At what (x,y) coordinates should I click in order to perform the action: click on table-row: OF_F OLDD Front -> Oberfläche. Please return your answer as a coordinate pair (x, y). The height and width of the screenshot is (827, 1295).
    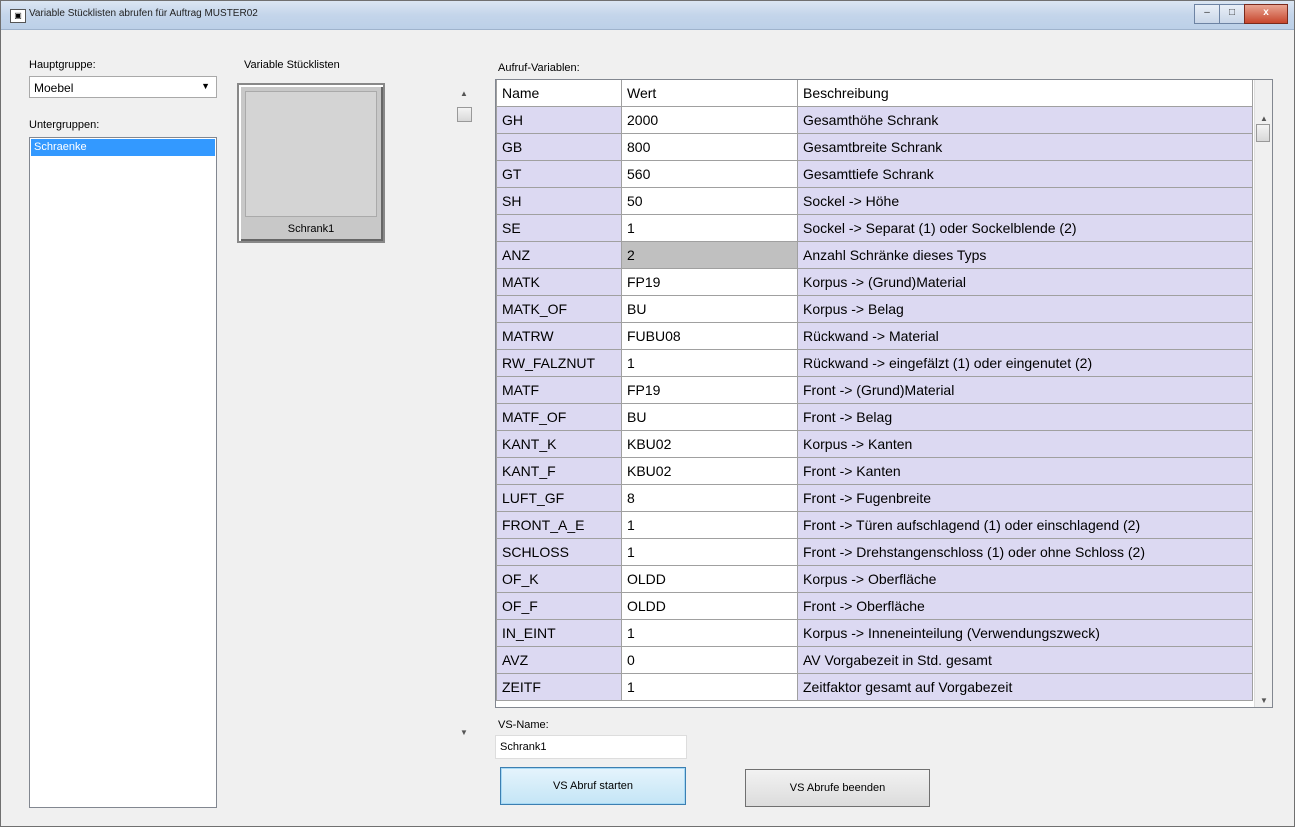
    Looking at the image, I should click on (874, 606).